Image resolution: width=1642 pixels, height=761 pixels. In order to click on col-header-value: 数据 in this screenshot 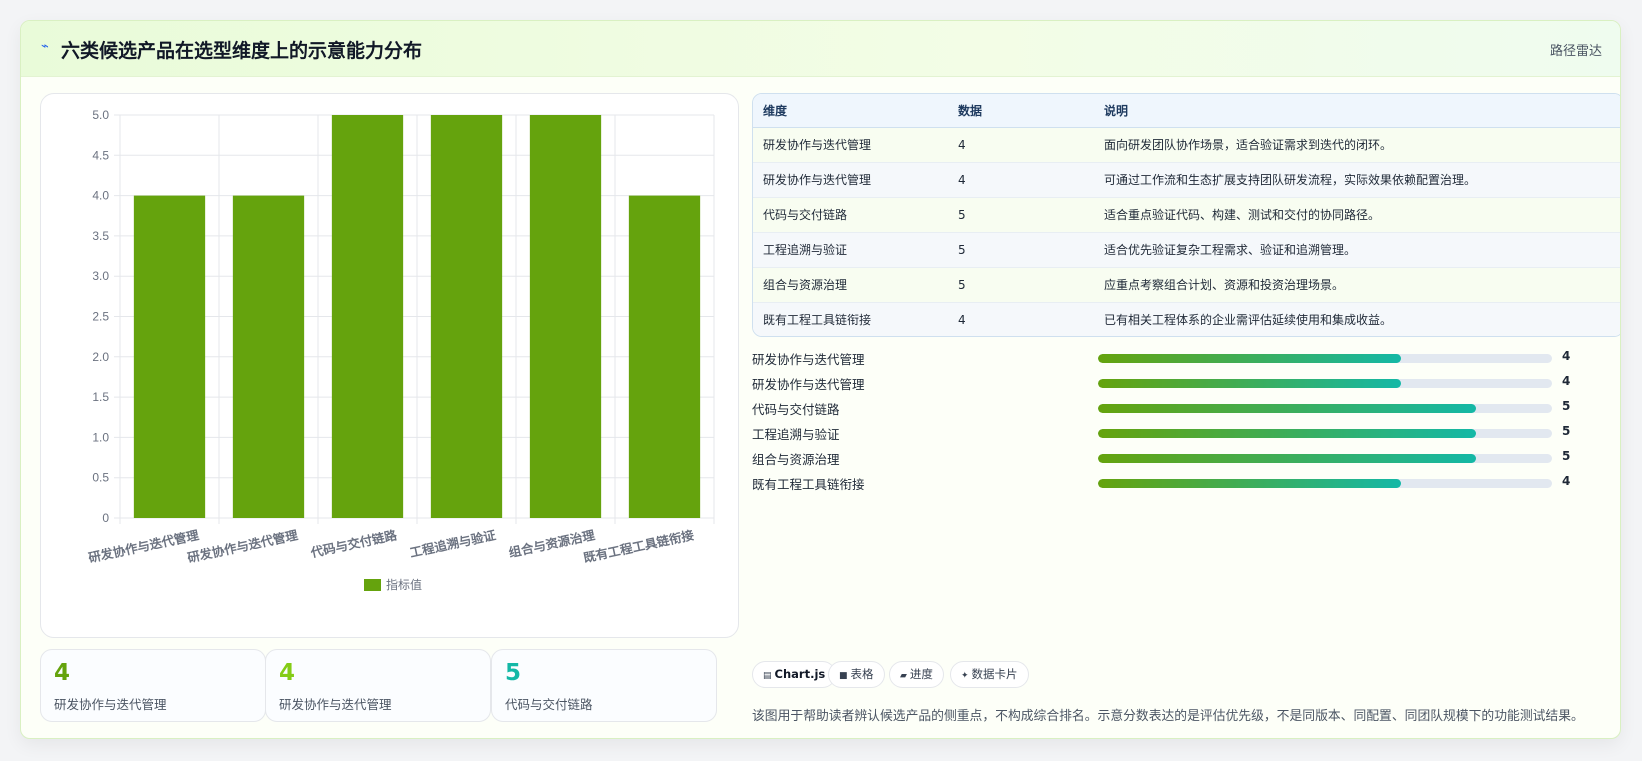, I will do `click(1021, 111)`.